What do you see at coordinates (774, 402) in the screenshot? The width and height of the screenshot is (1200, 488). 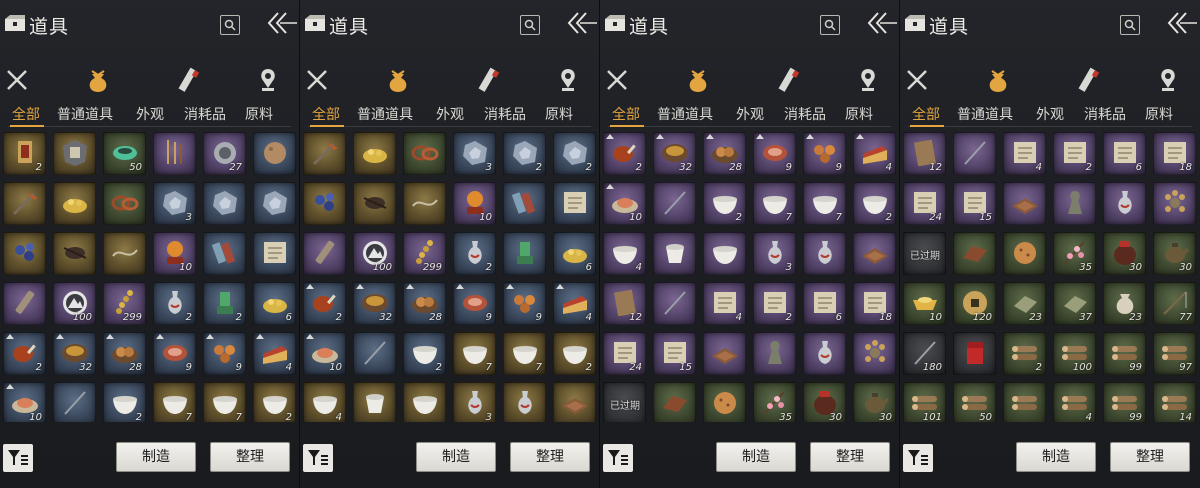 I see `item-slot: 35` at bounding box center [774, 402].